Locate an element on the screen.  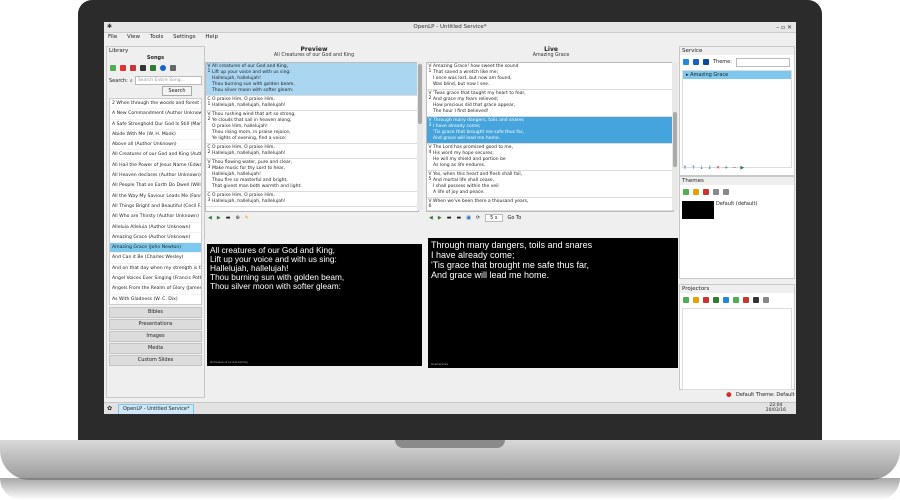
move-down-icon: ↓ is located at coordinates (701, 168).